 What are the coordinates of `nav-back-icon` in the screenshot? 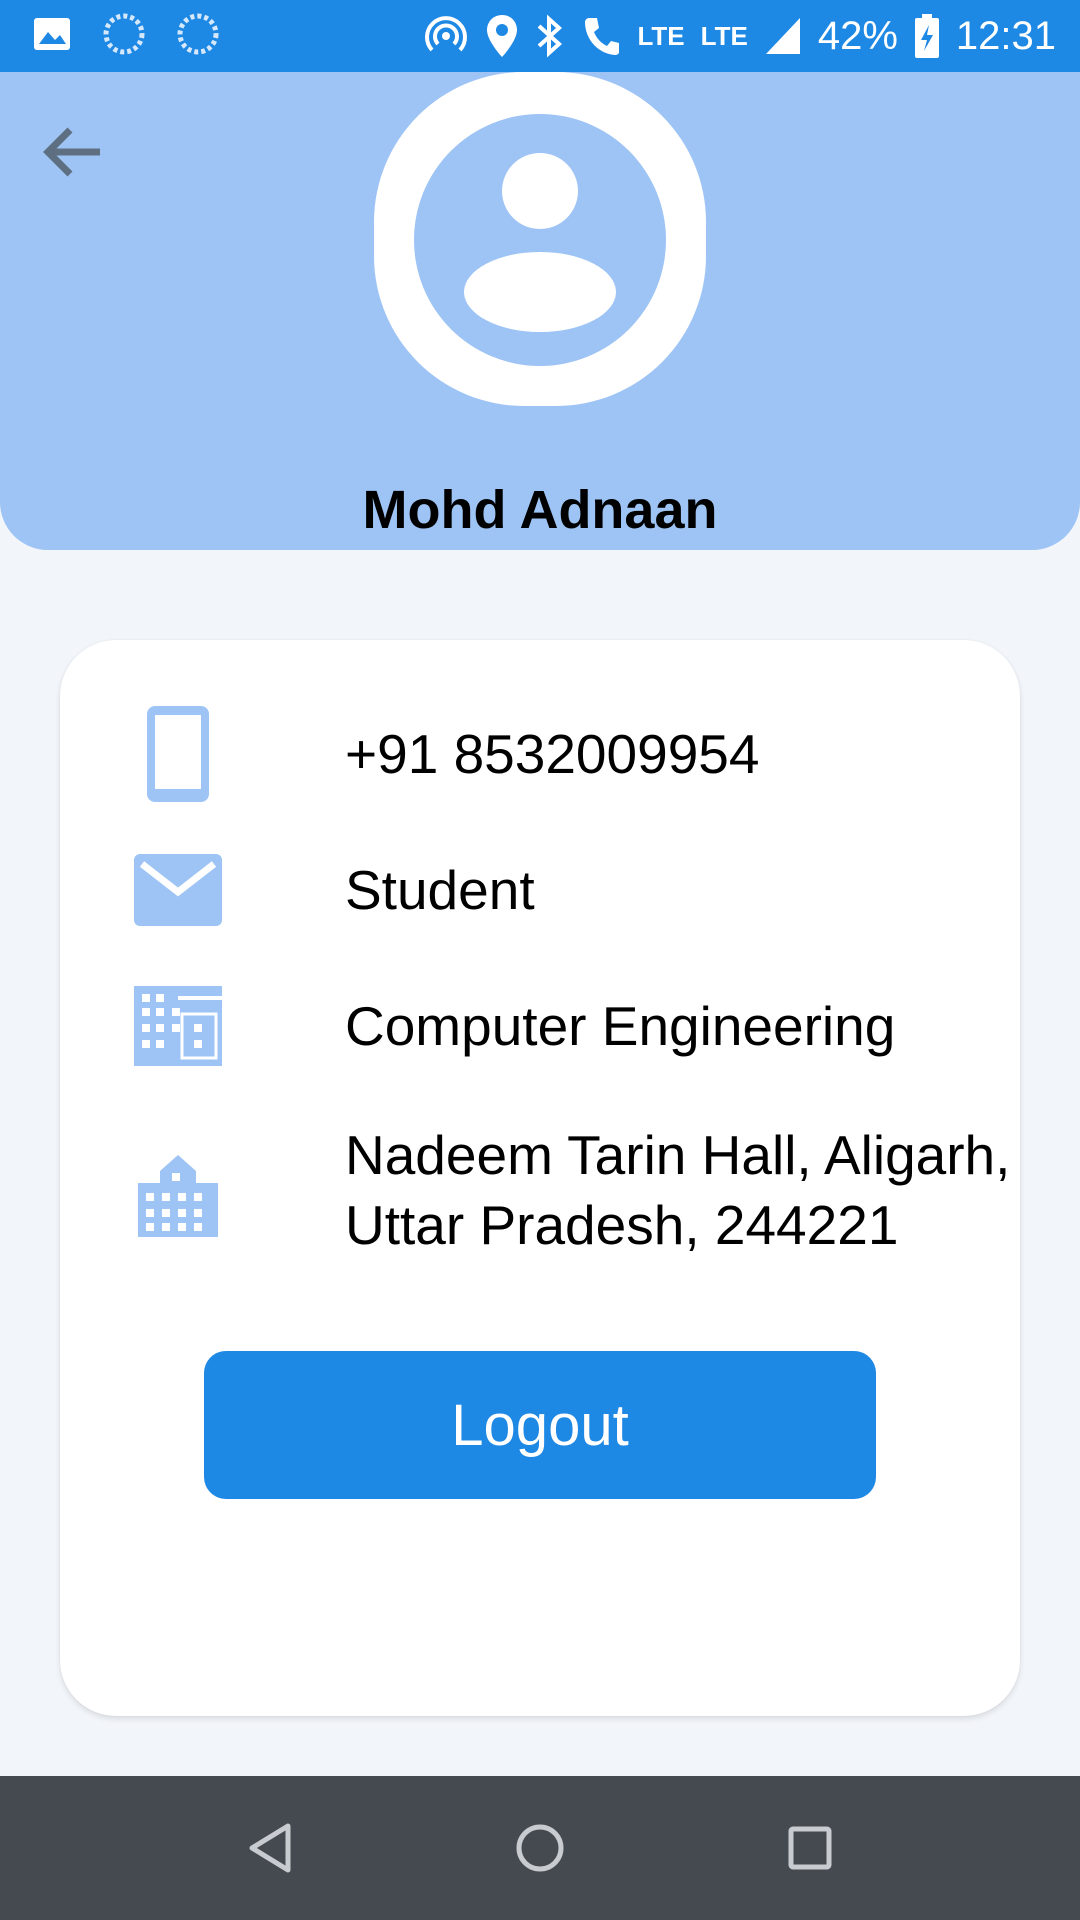 It's located at (270, 1848).